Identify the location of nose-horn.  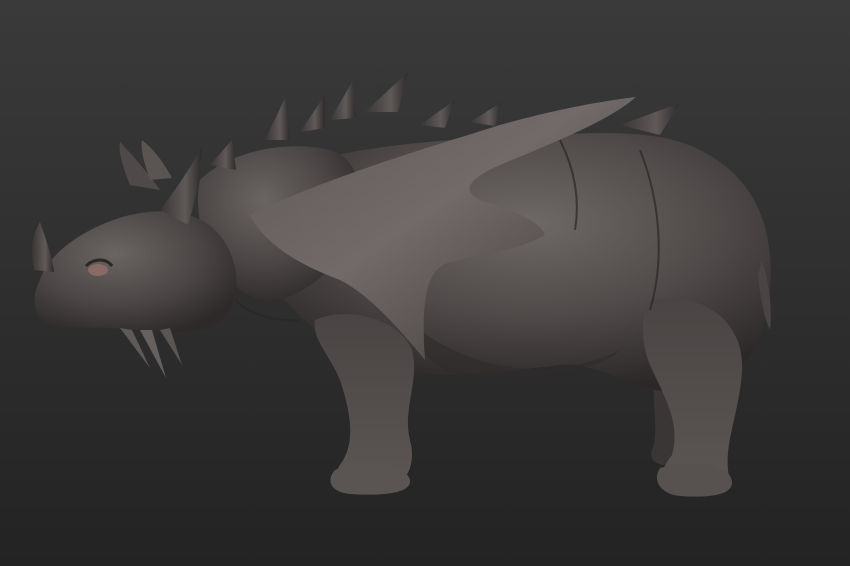
(43, 247).